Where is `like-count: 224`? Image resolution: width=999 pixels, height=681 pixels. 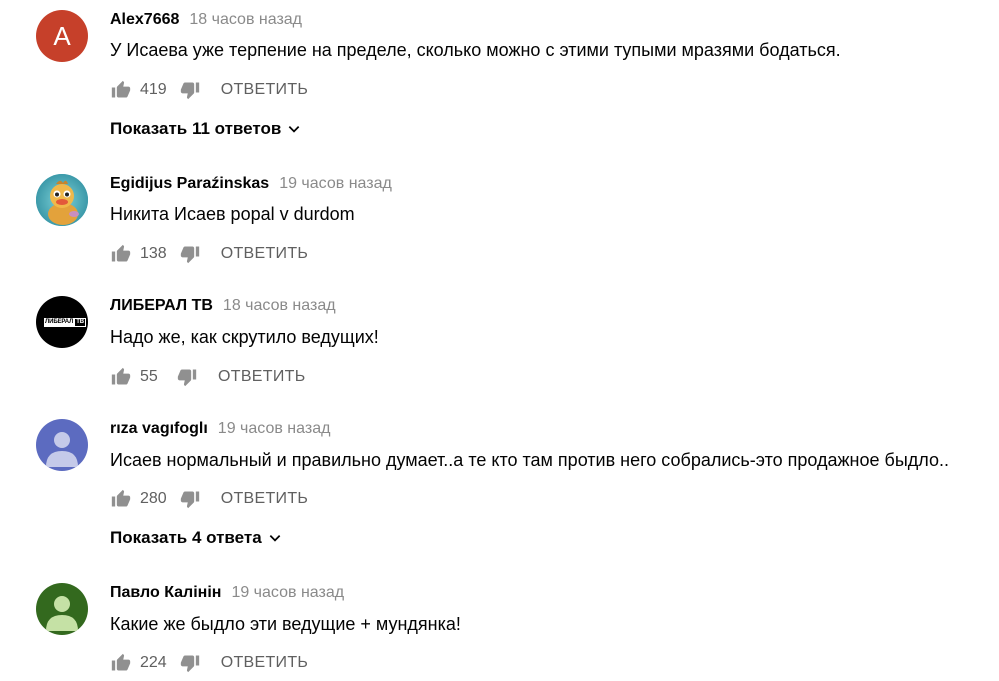 like-count: 224 is located at coordinates (153, 662).